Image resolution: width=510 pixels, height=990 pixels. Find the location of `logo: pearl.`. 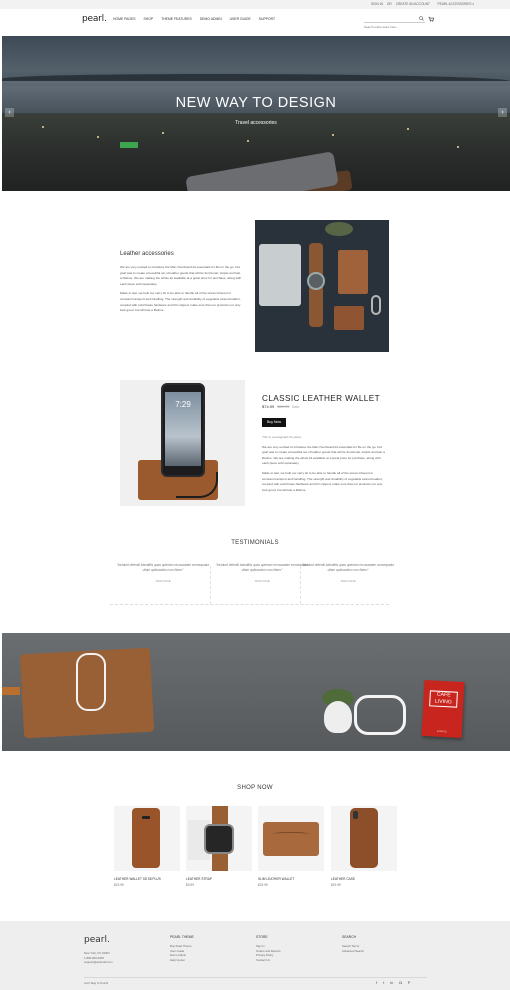

logo: pearl. is located at coordinates (94, 19).